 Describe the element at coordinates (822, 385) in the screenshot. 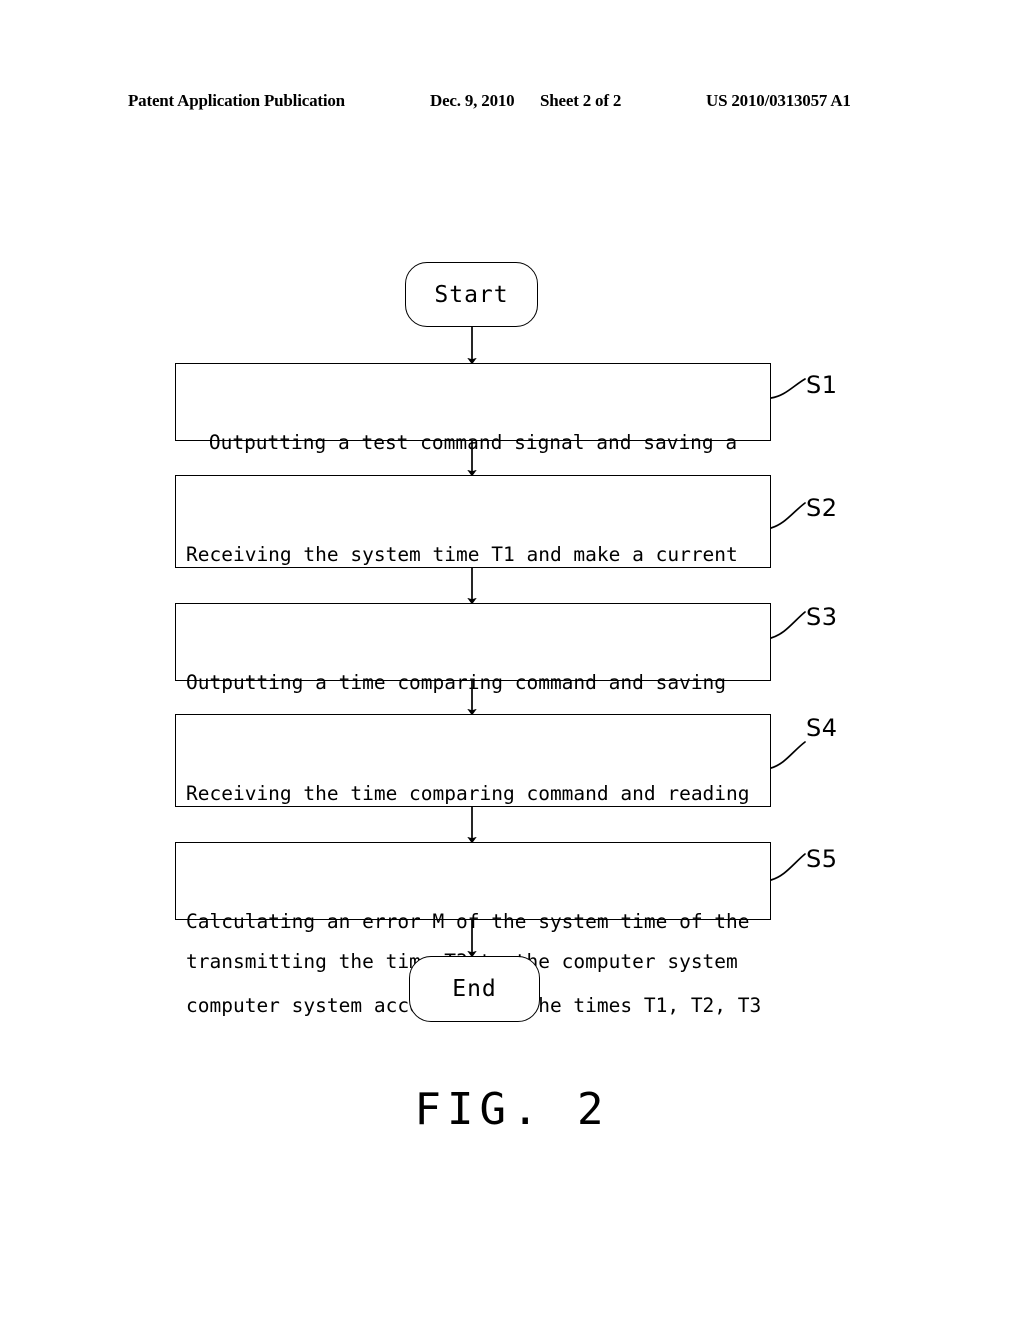

I see `step-reference-label-s1: S1` at that location.